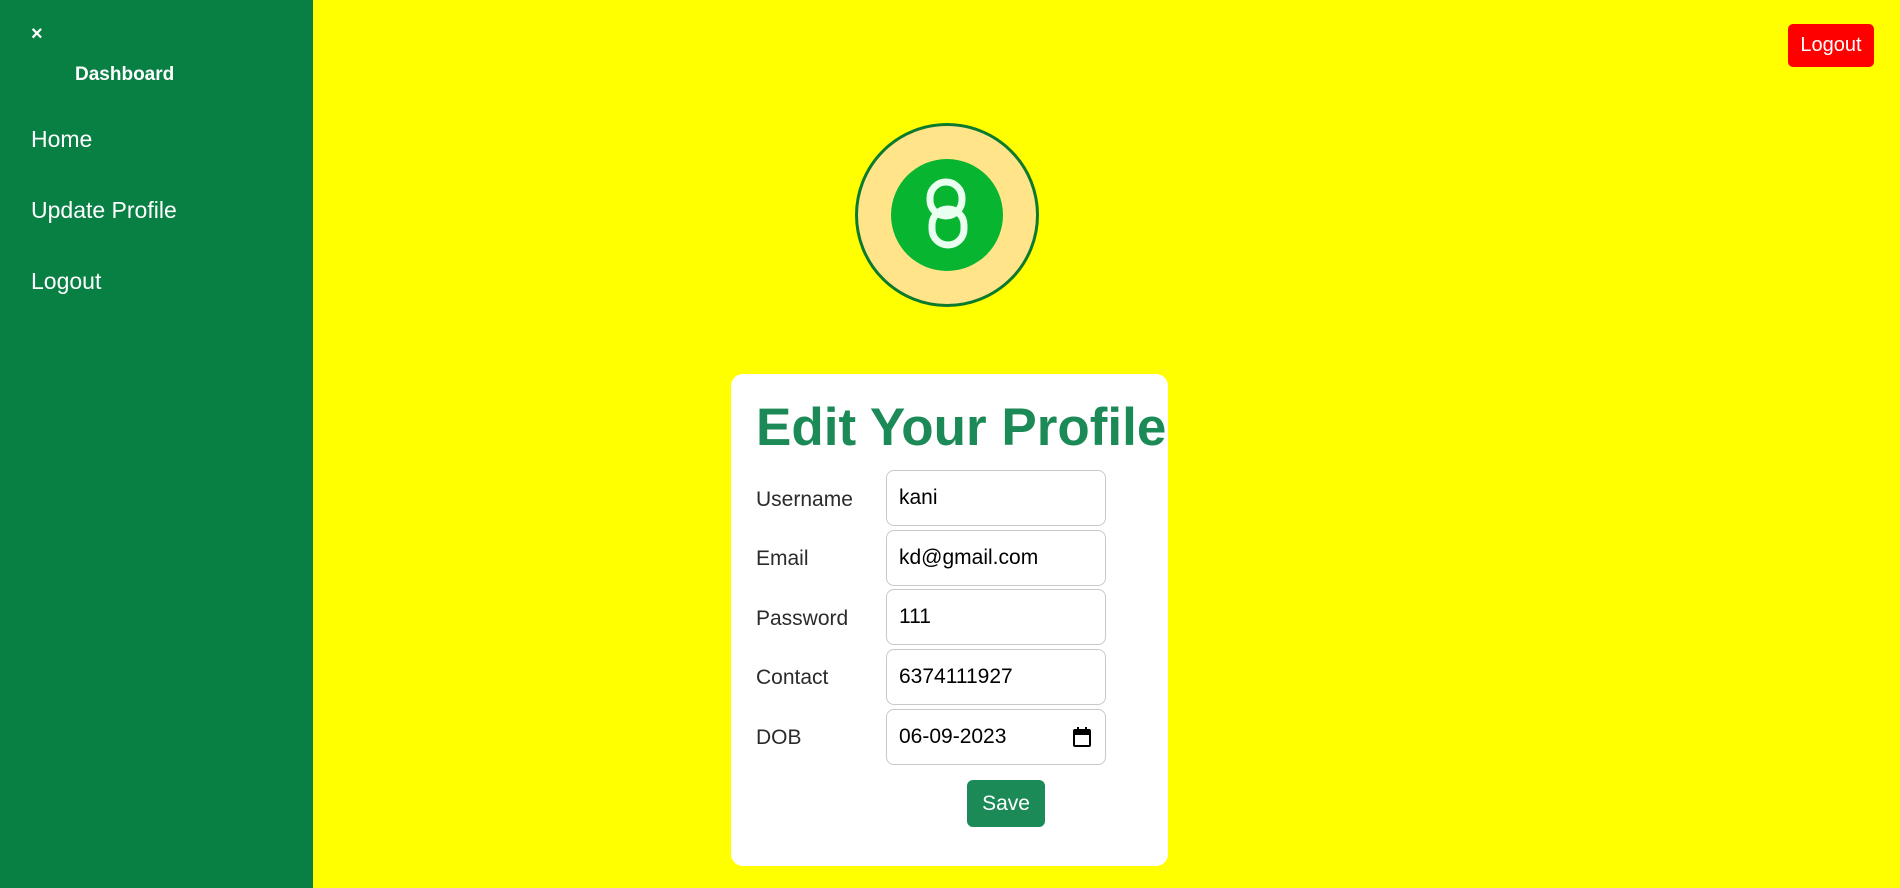 The image size is (1900, 888). Describe the element at coordinates (779, 737) in the screenshot. I see `dob-label: DOB` at that location.